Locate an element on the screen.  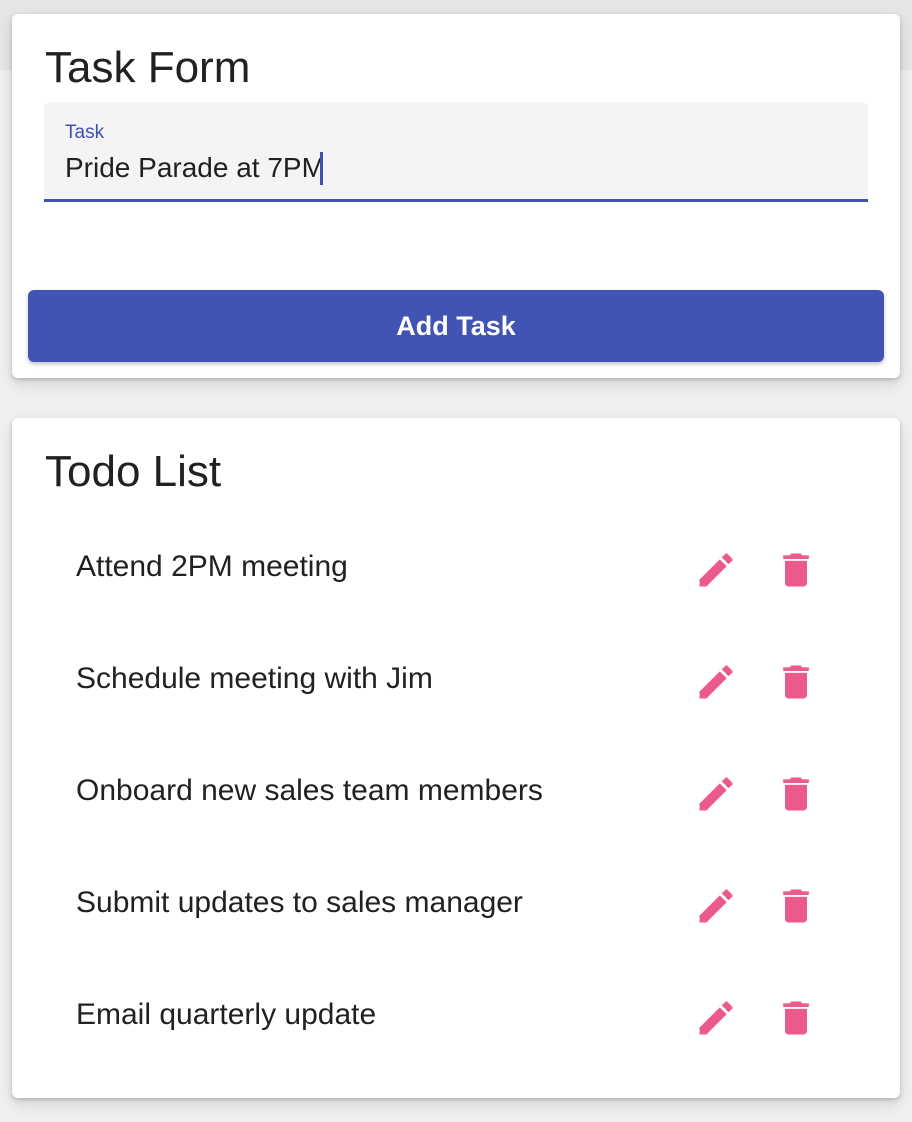
task-input is located at coordinates (455, 168).